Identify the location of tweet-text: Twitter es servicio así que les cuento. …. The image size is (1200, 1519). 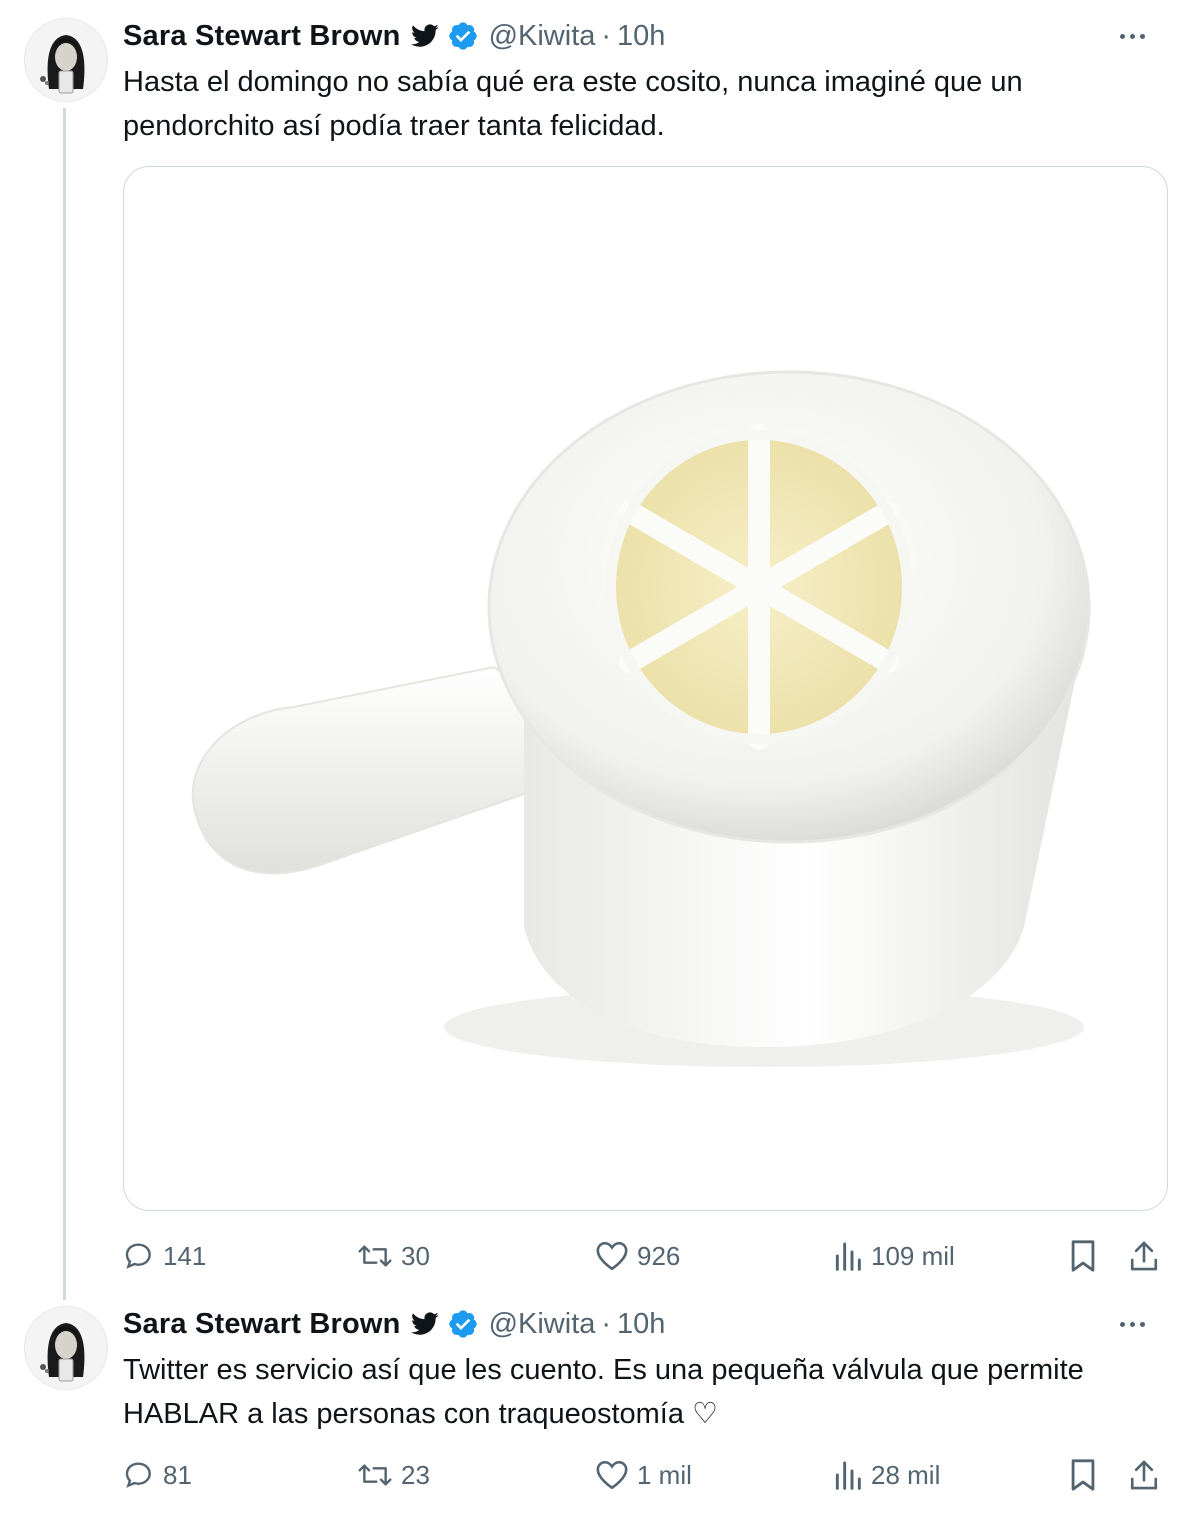
(603, 1392).